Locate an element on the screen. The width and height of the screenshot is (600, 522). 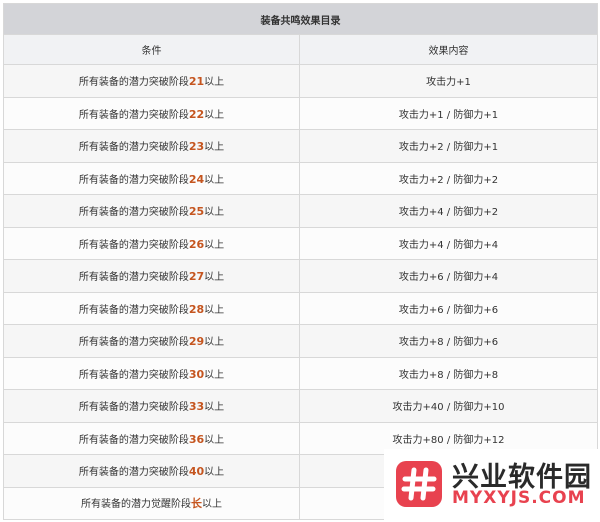
effect-cell: 攻击力+2 / 防御力+2 is located at coordinates (448, 178).